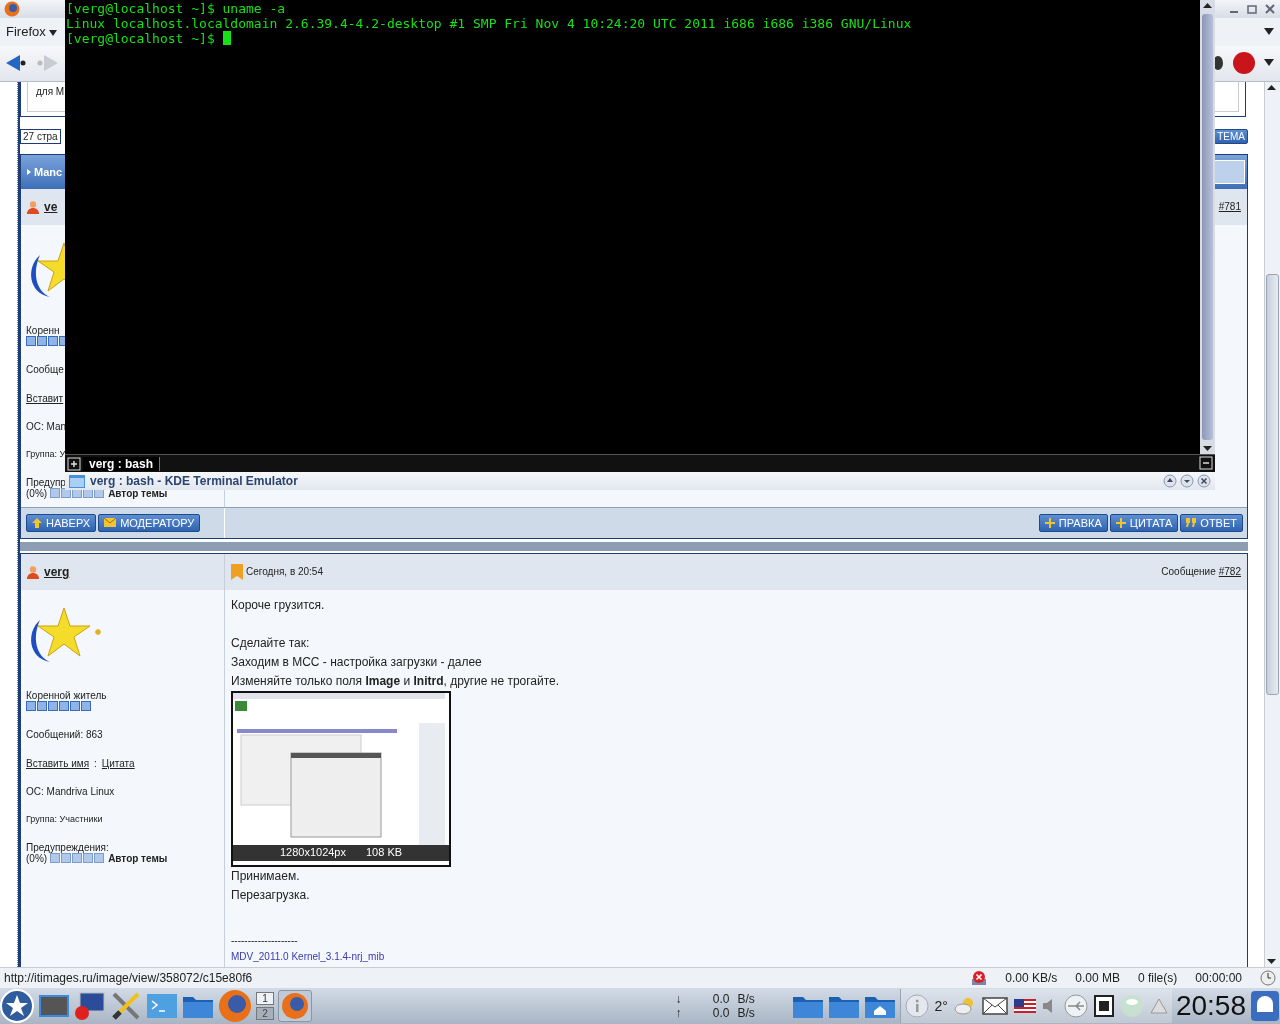  Describe the element at coordinates (1024, 1006) in the screenshot. I see `flag-icon` at that location.